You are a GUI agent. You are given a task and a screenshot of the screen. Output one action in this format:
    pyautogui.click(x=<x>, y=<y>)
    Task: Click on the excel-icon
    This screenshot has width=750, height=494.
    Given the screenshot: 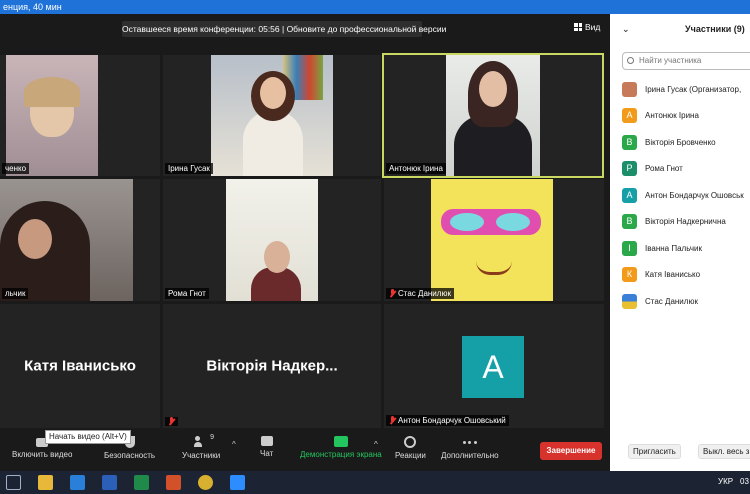 What is the action you would take?
    pyautogui.click(x=141, y=482)
    